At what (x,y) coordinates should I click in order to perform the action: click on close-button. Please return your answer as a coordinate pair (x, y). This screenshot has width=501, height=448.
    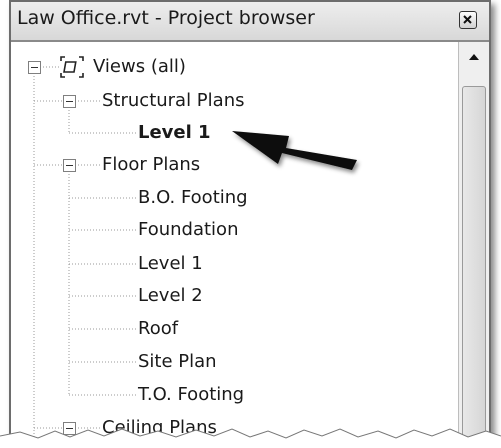
    Looking at the image, I should click on (468, 20).